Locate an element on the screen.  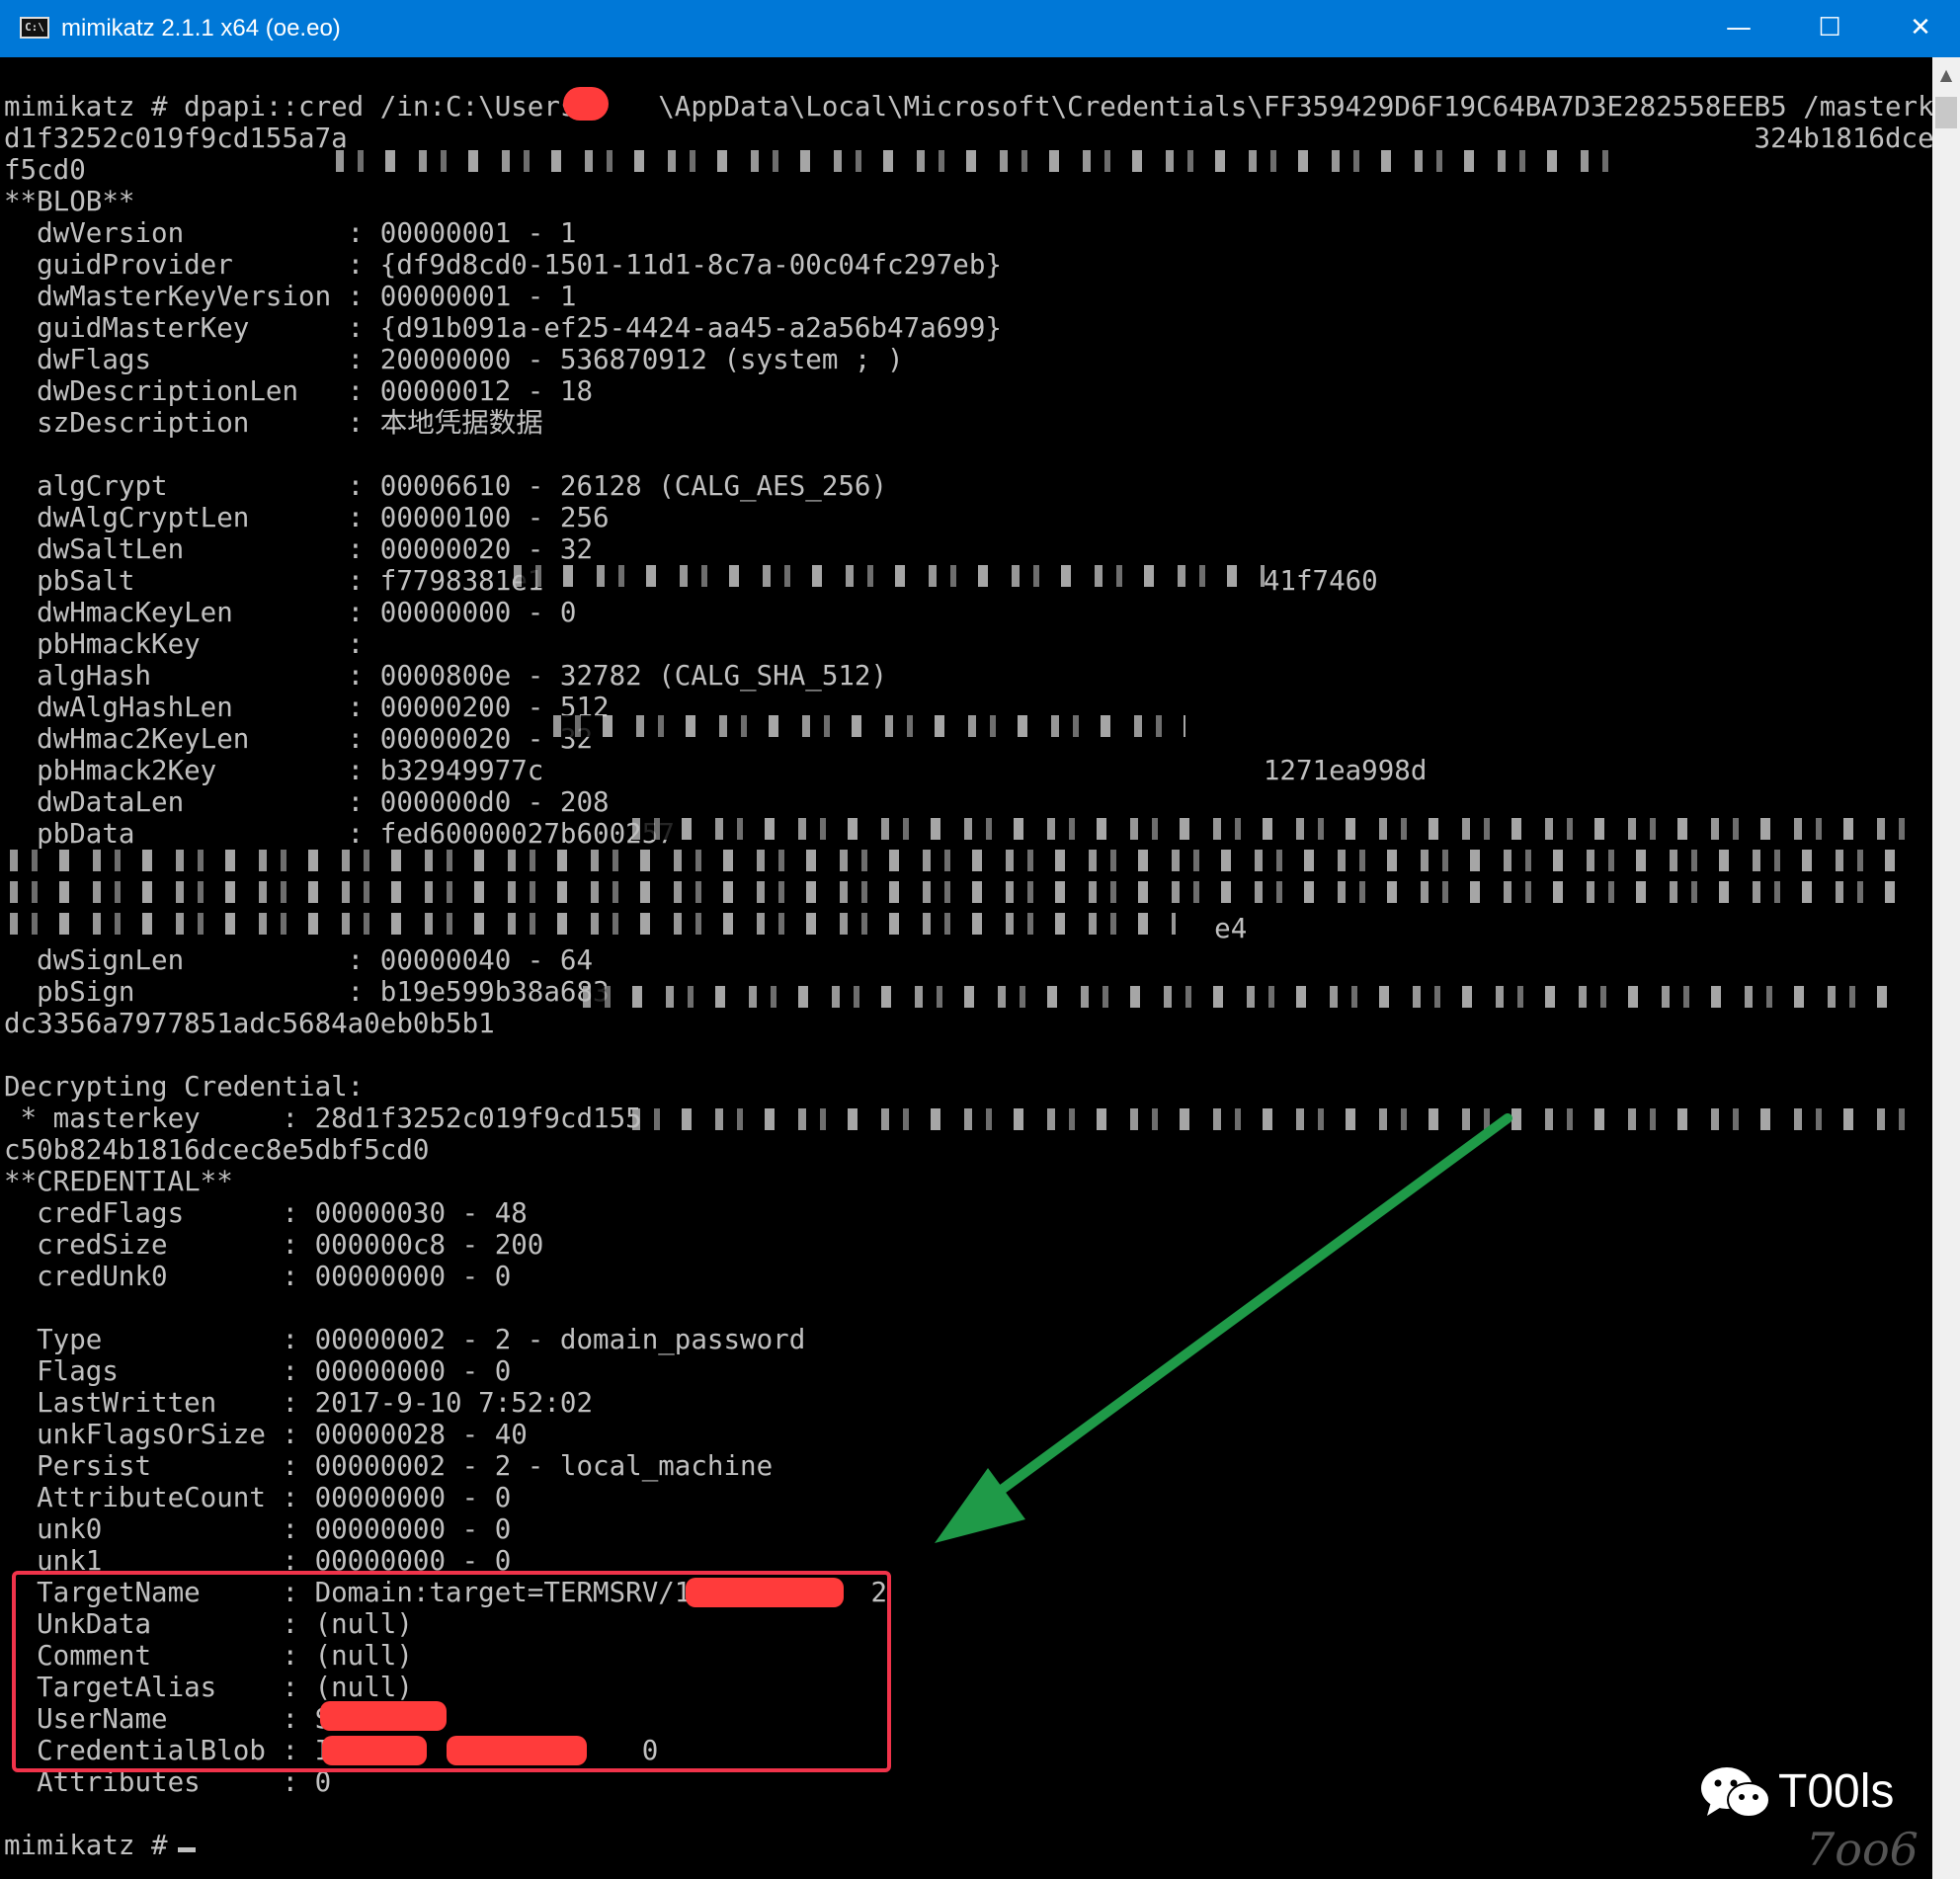
arrow-annotation is located at coordinates (1223, 1328).